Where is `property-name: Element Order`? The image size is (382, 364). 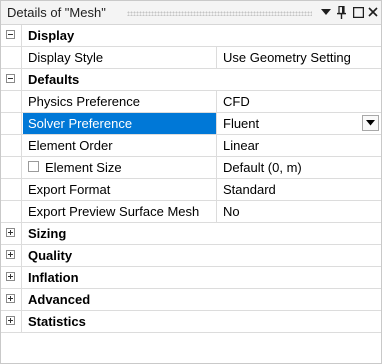
property-name: Element Order is located at coordinates (120, 145).